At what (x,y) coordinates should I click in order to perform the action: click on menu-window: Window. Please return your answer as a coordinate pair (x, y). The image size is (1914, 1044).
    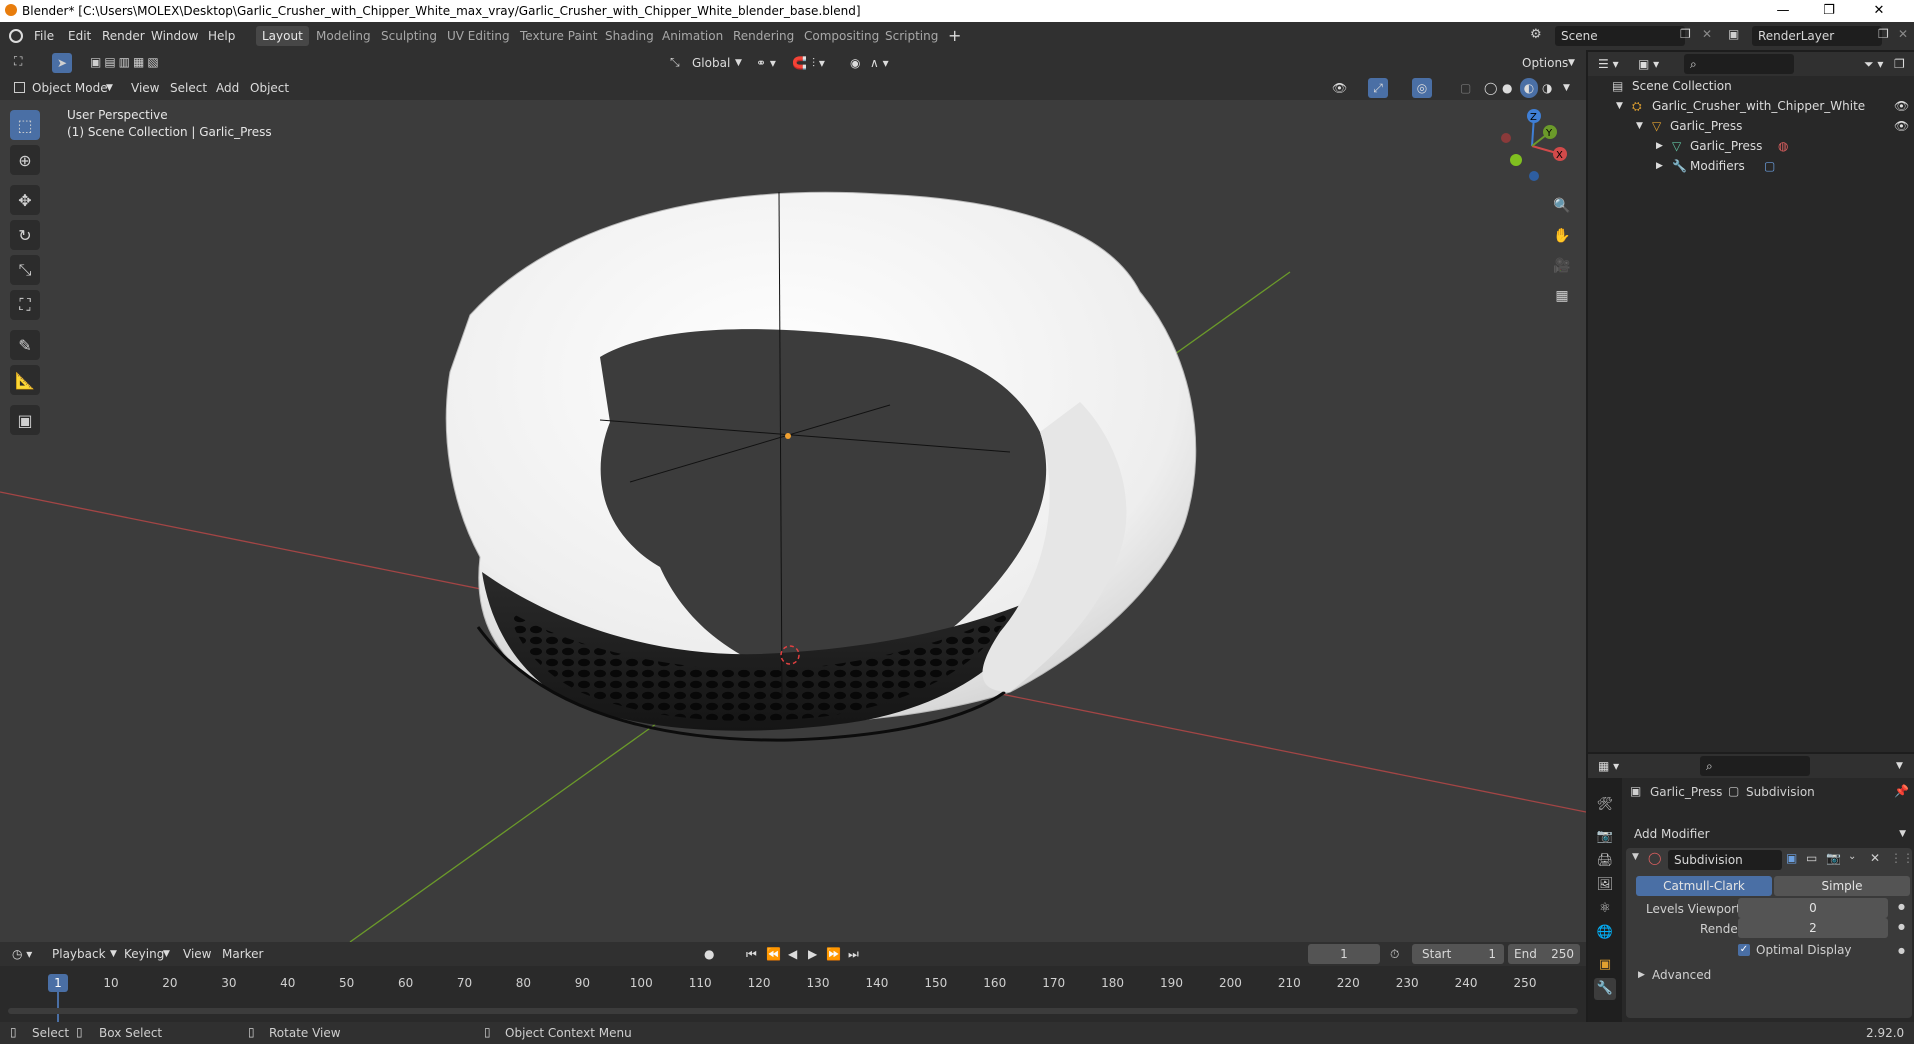
    Looking at the image, I should click on (174, 36).